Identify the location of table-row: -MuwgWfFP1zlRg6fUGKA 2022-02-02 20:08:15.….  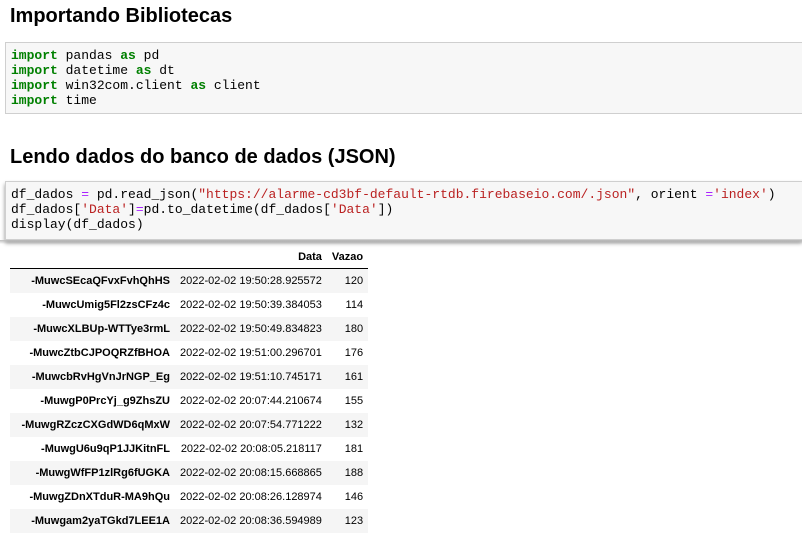
(189, 473).